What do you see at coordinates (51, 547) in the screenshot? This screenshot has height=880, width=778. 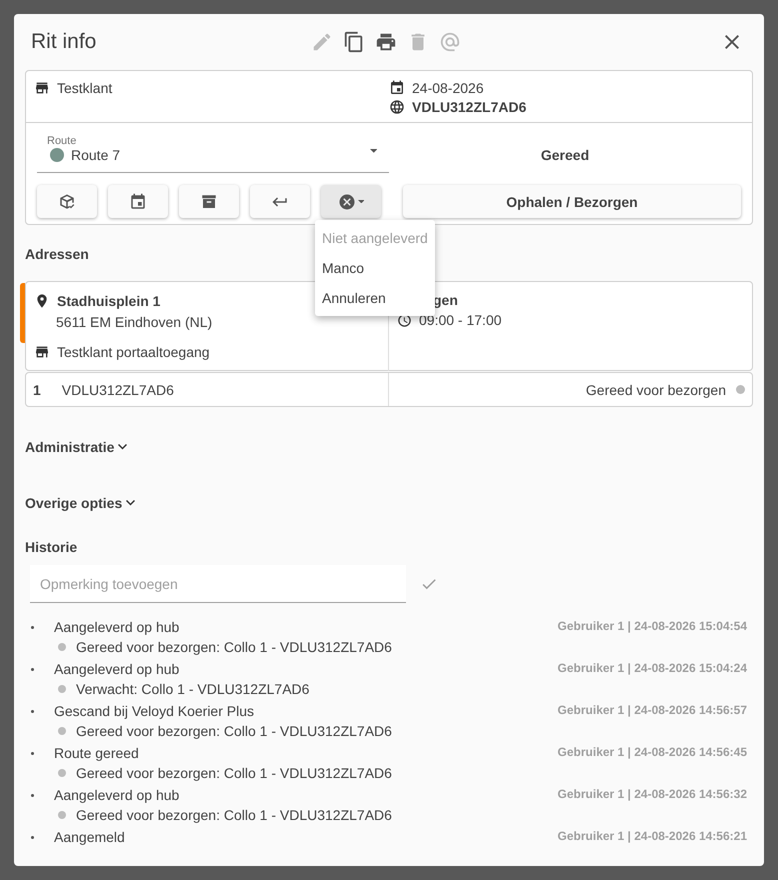 I see `section-heading: Historie` at bounding box center [51, 547].